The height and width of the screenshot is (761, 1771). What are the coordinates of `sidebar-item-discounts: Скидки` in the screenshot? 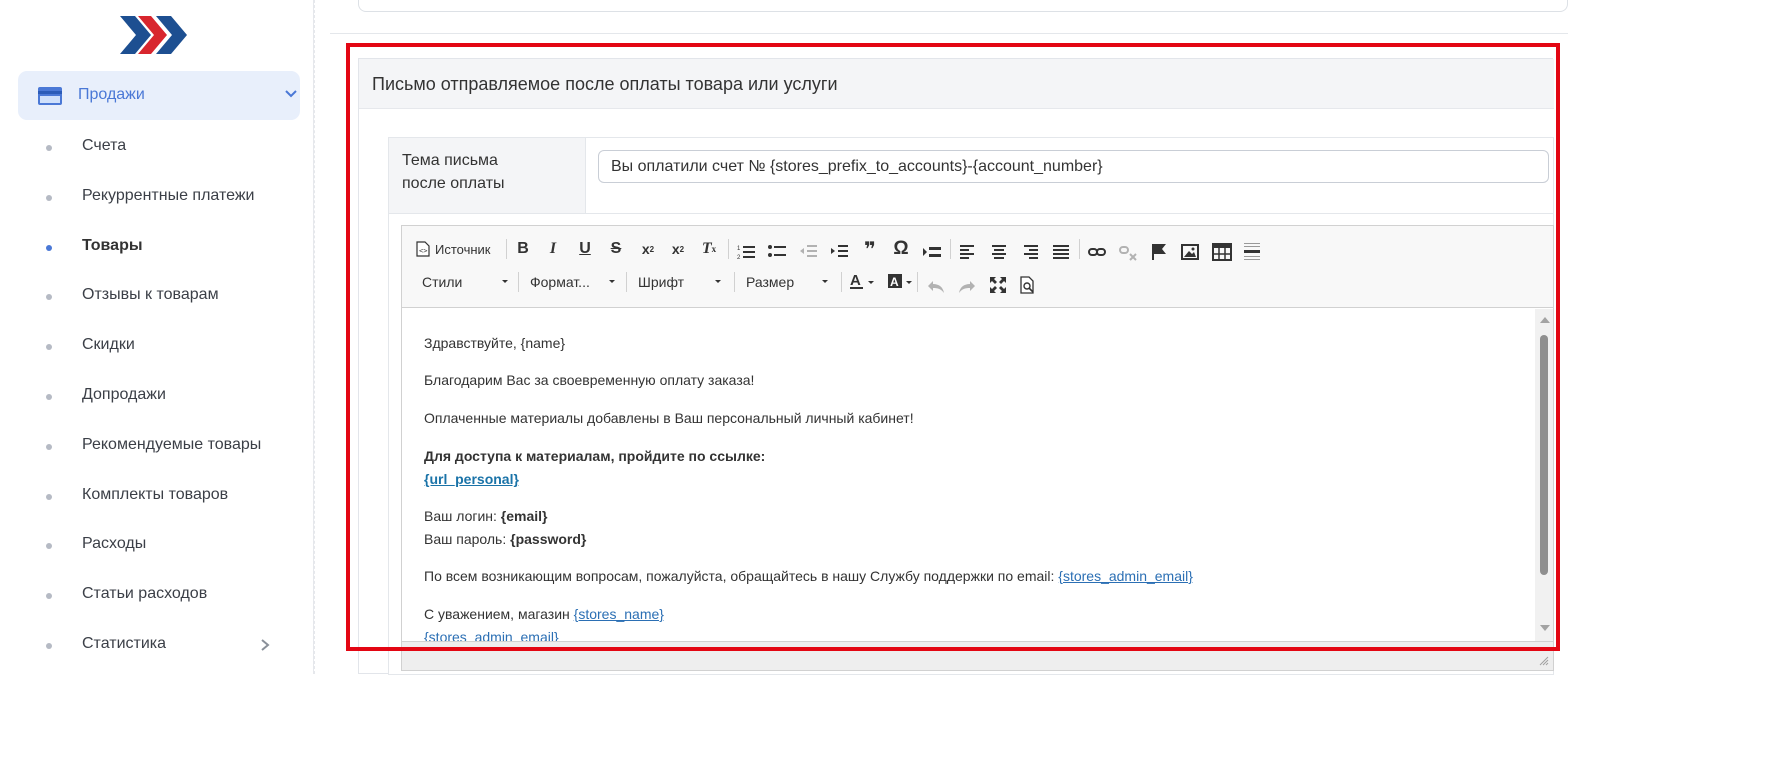 It's located at (157, 346).